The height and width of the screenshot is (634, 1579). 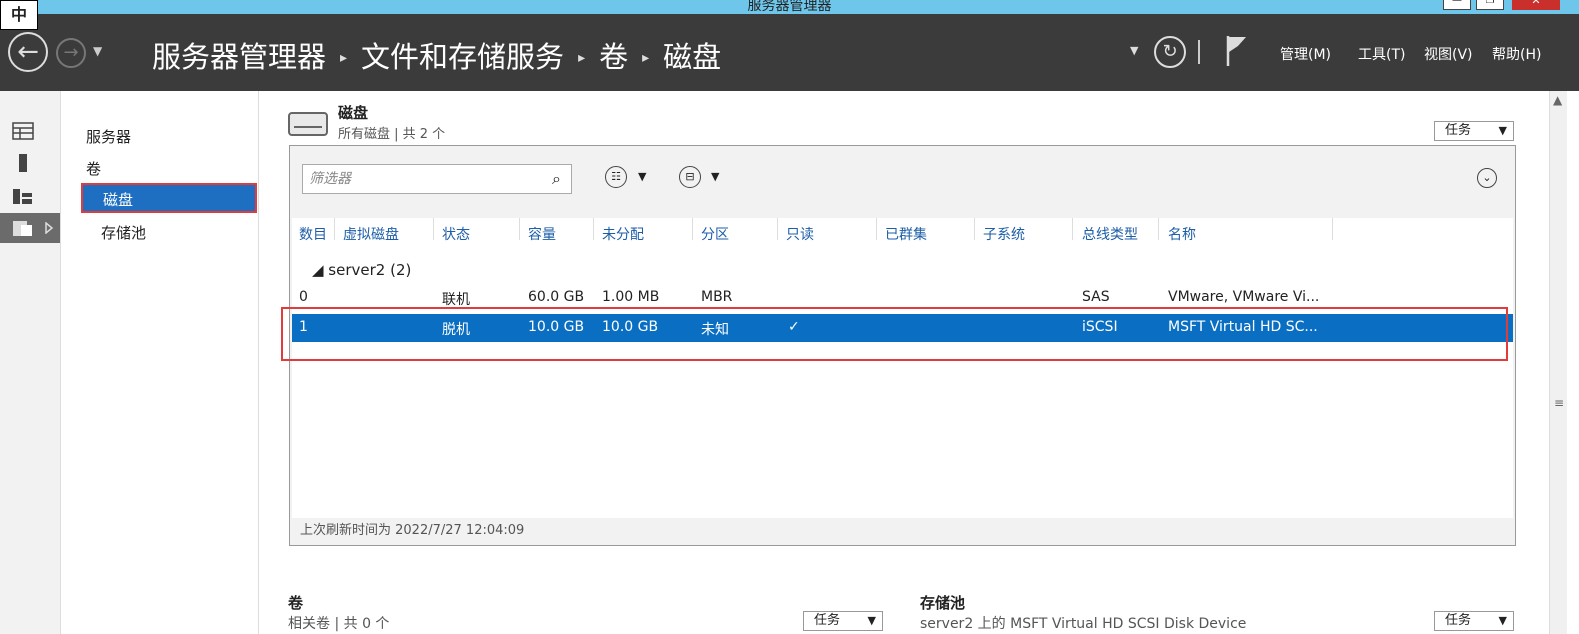 I want to click on expand-collapse-icon: ⌄, so click(x=1487, y=178).